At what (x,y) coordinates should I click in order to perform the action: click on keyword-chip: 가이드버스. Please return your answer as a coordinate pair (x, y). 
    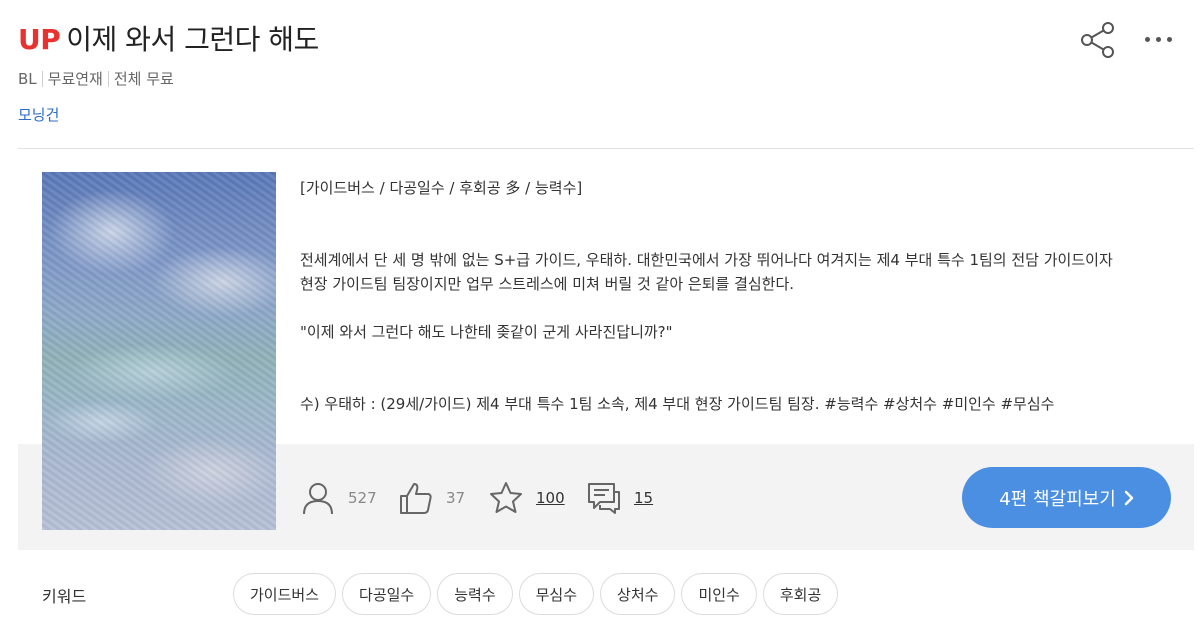
    Looking at the image, I should click on (285, 594).